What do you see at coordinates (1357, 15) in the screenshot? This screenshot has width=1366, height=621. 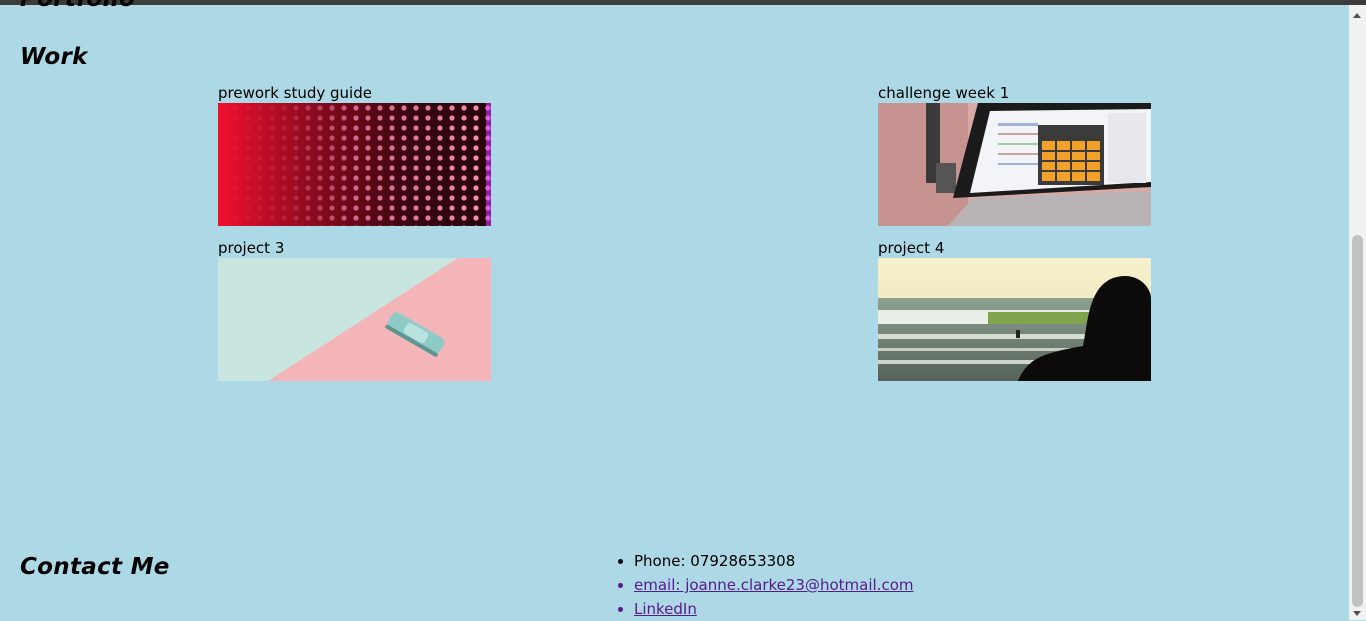 I see `scroll-up-arrow-icon` at bounding box center [1357, 15].